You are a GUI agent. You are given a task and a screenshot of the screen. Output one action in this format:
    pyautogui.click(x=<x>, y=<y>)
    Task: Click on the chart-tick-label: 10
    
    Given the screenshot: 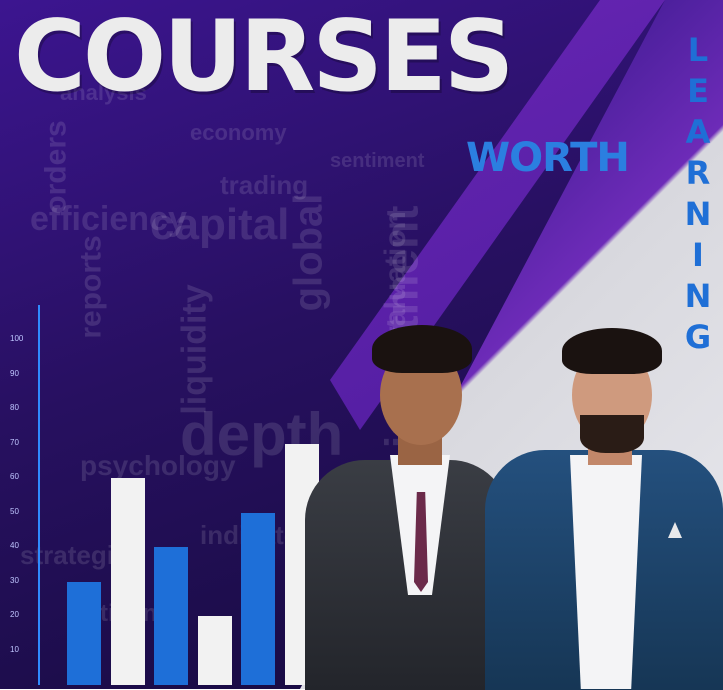 What is the action you would take?
    pyautogui.click(x=14, y=649)
    